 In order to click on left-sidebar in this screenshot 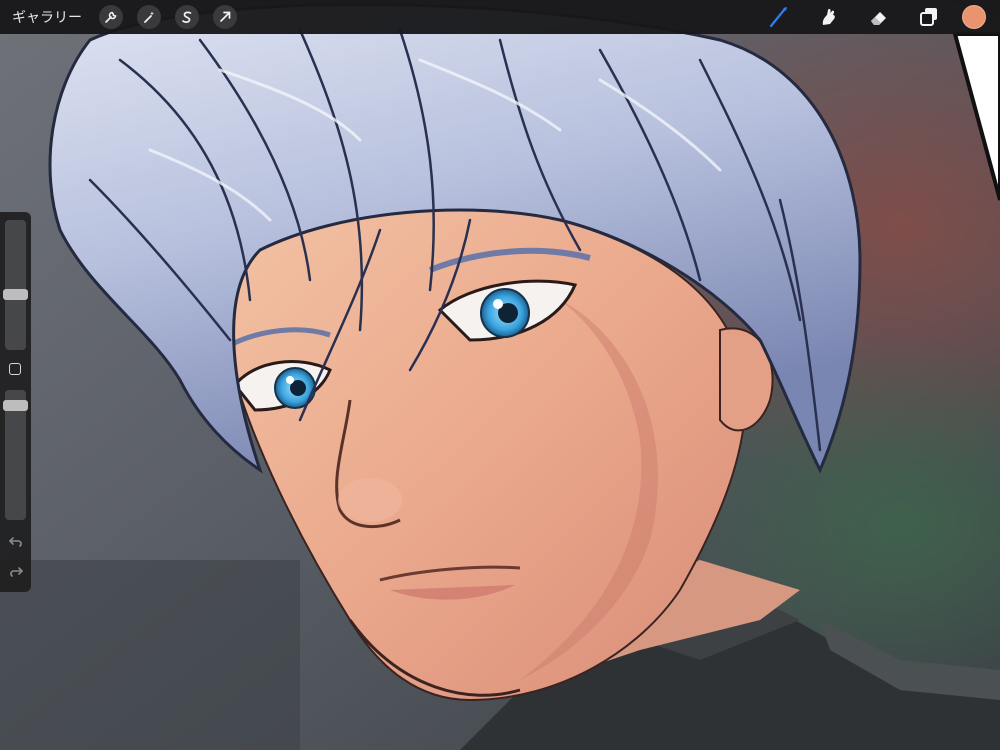, I will do `click(15, 402)`.